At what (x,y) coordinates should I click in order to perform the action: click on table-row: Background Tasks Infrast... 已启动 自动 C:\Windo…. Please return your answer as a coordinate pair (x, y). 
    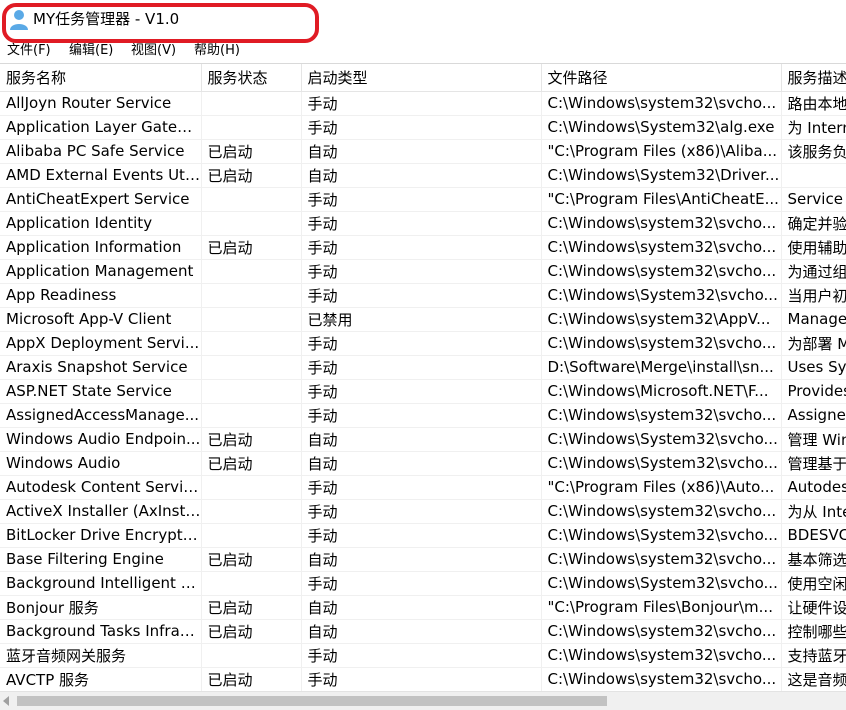
    Looking at the image, I should click on (423, 631).